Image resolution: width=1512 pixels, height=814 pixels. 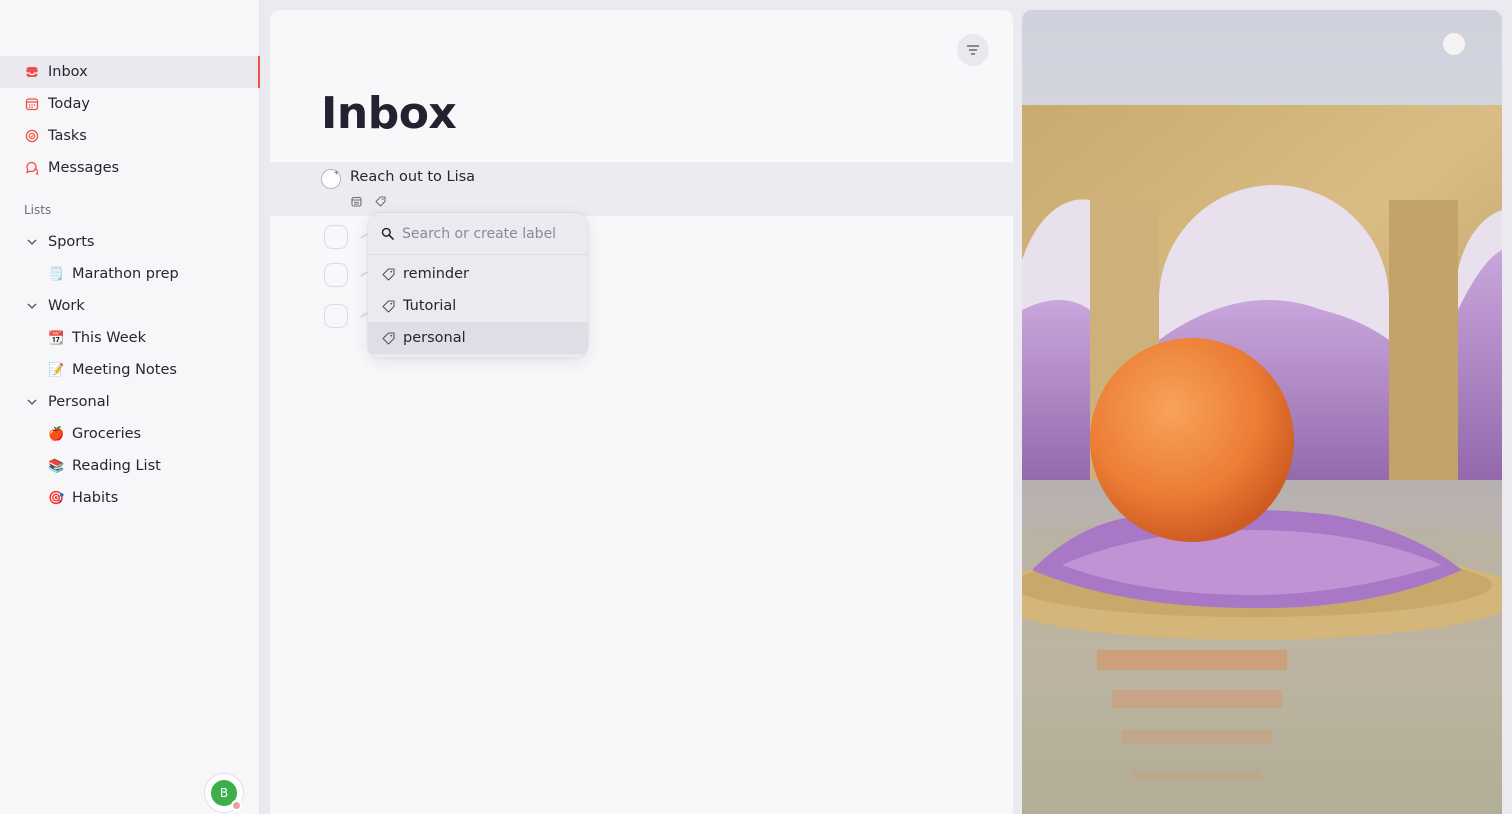 What do you see at coordinates (331, 179) in the screenshot?
I see `task-checkbox` at bounding box center [331, 179].